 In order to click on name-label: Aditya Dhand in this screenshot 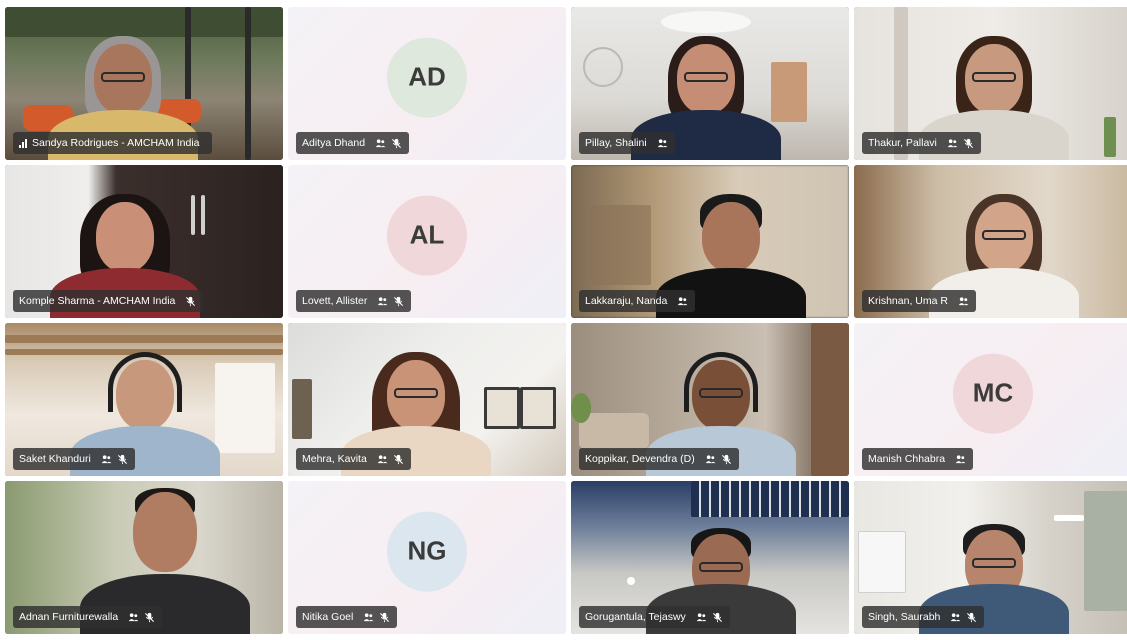, I will do `click(353, 143)`.